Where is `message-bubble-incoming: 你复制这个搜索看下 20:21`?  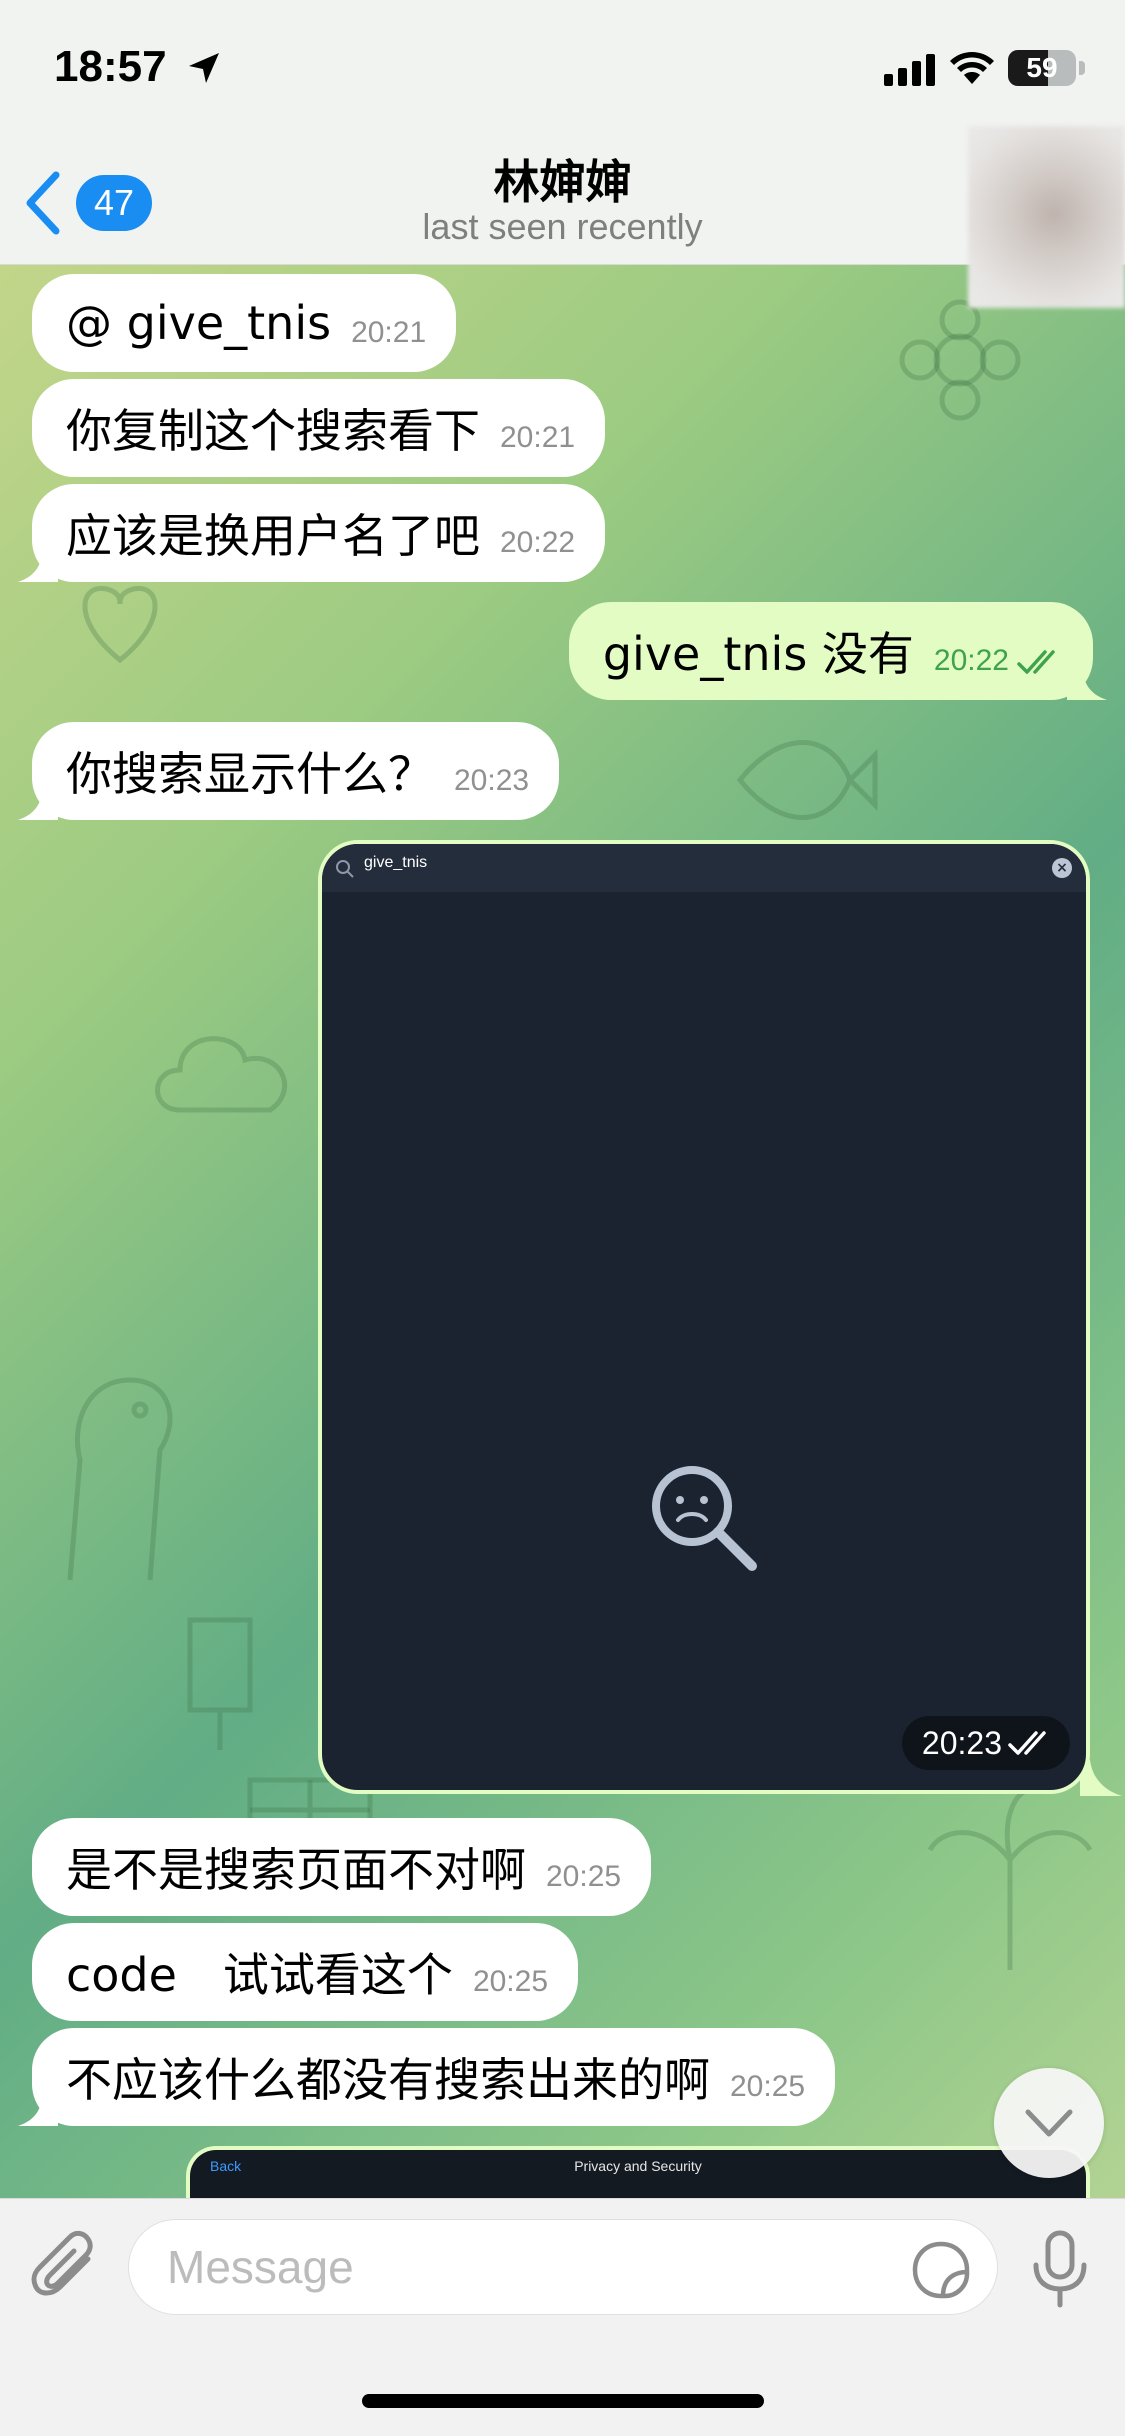
message-bubble-incoming: 你复制这个搜索看下 20:21 is located at coordinates (319, 428).